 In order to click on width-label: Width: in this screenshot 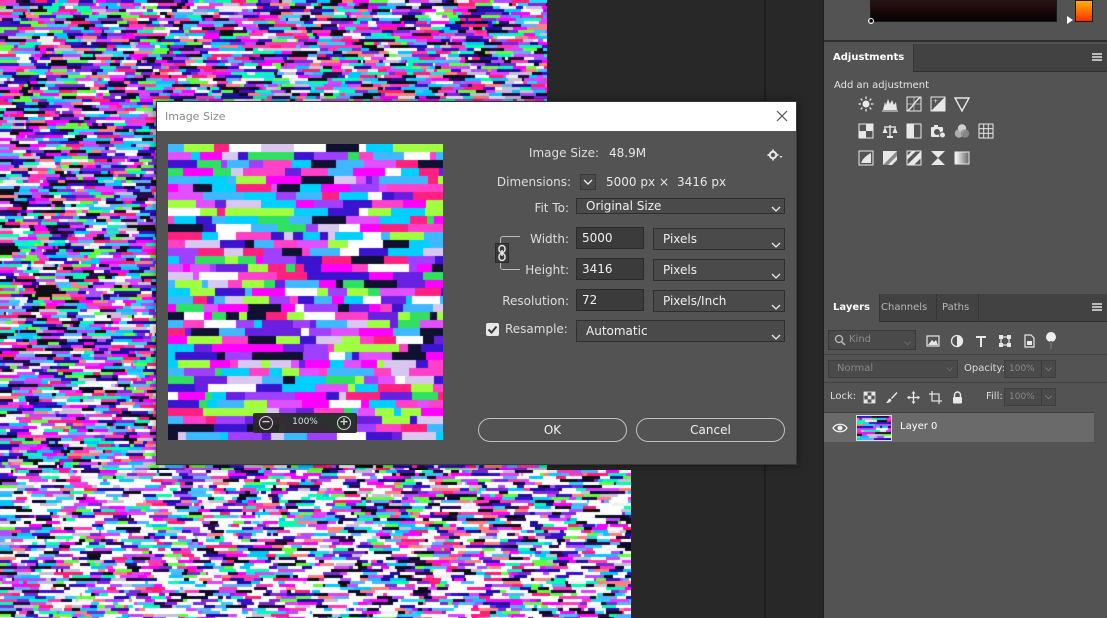, I will do `click(549, 239)`.